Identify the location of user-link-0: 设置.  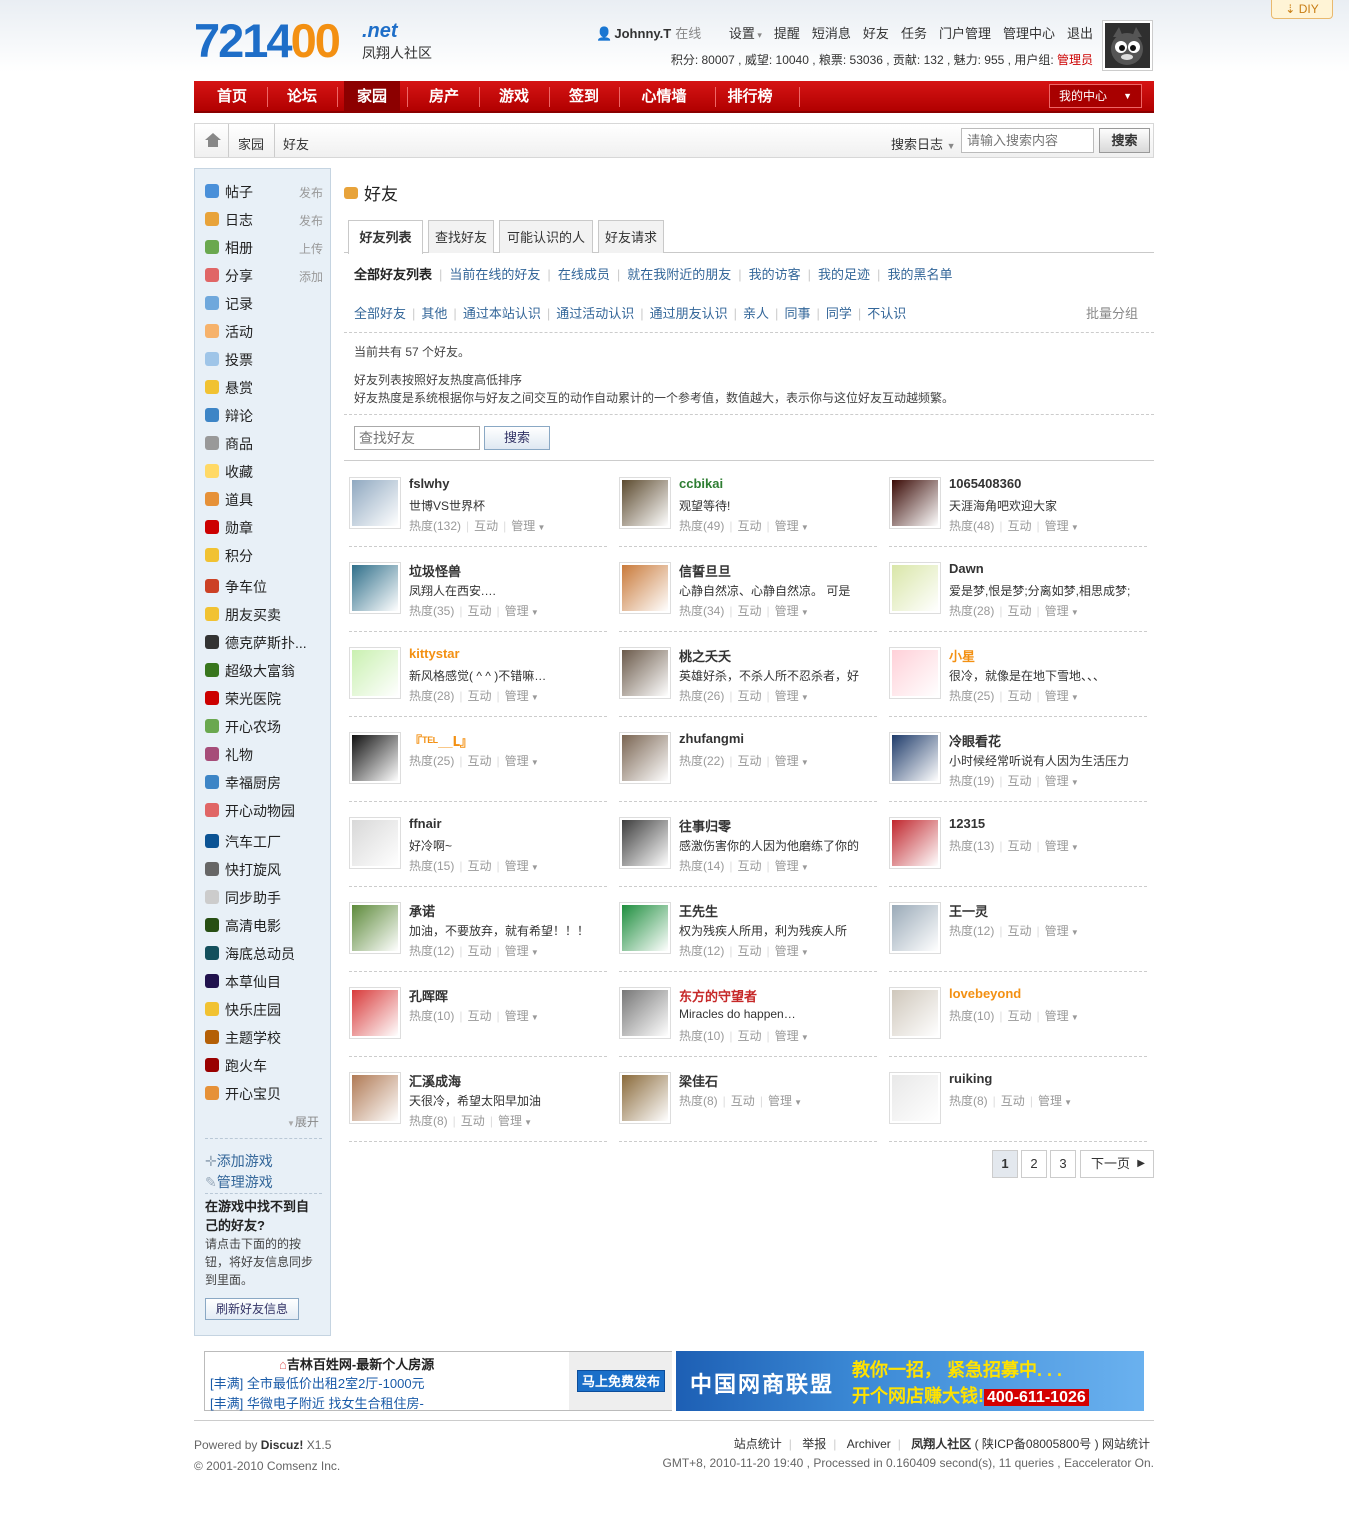
(742, 33).